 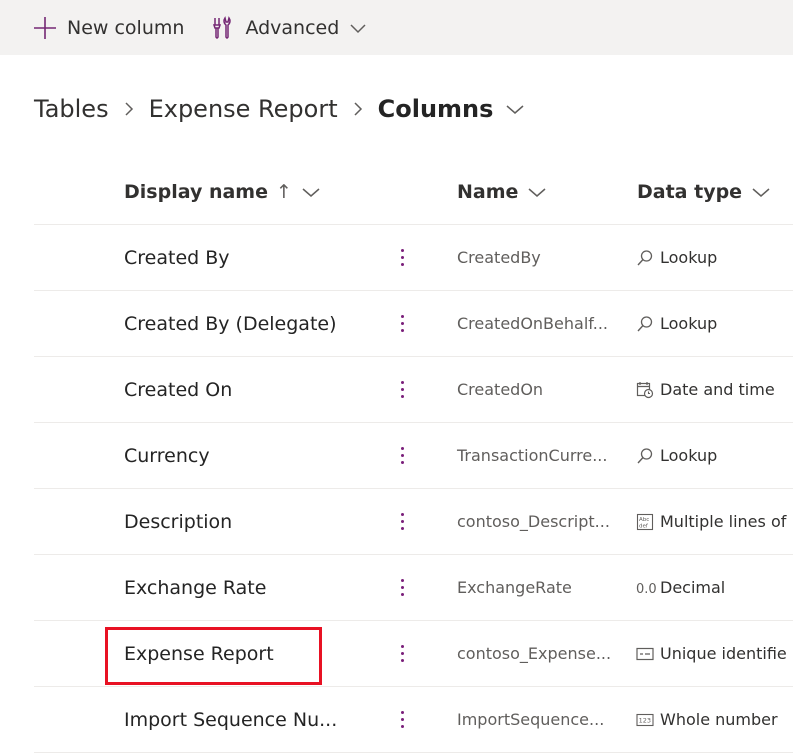 What do you see at coordinates (167, 455) in the screenshot?
I see `row-display-name: Currency` at bounding box center [167, 455].